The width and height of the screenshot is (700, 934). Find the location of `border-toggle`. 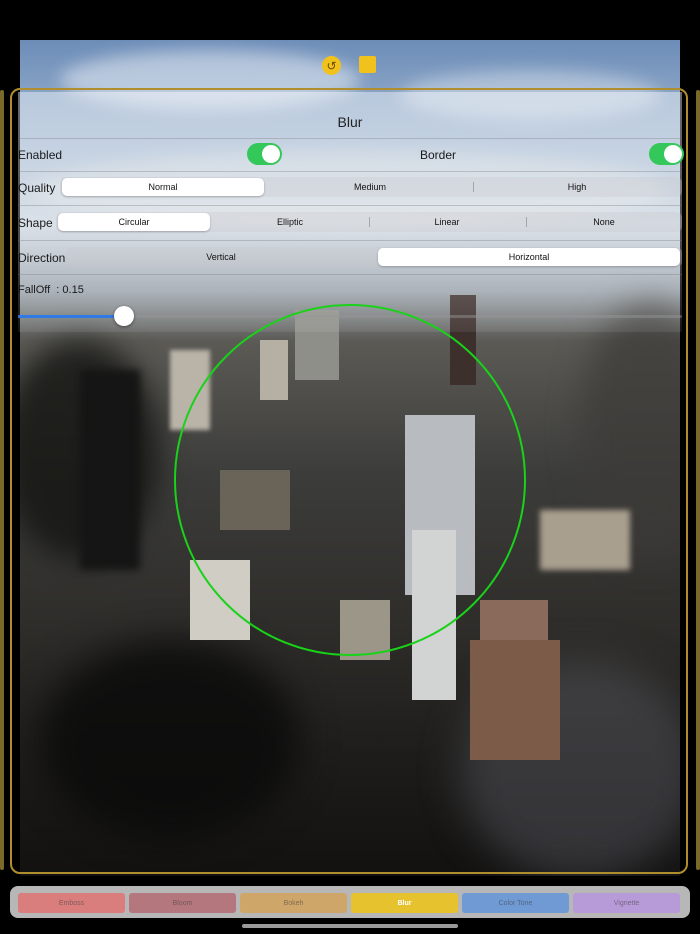

border-toggle is located at coordinates (666, 154).